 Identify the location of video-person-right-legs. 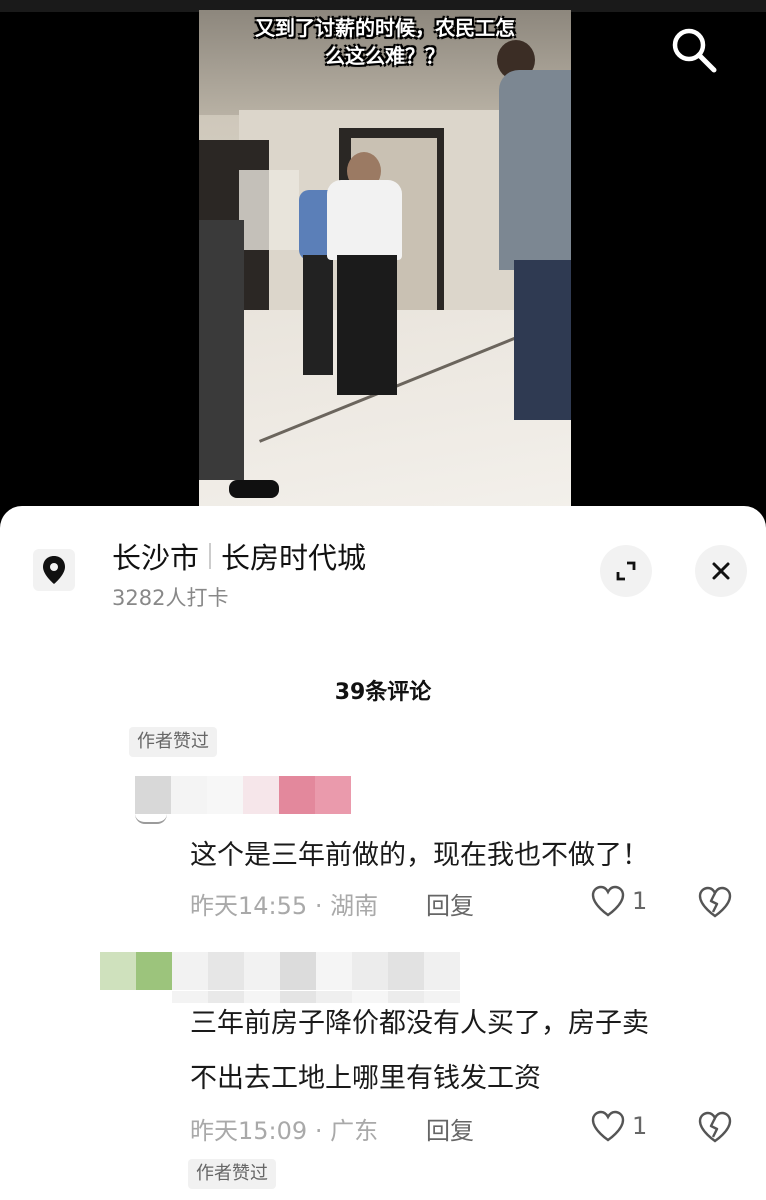
(542, 340).